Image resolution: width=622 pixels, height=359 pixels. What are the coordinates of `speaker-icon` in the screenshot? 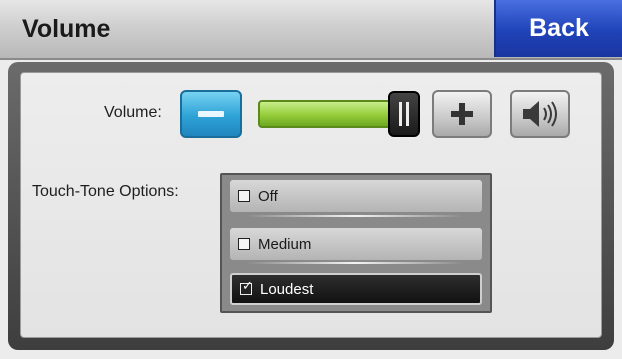 It's located at (540, 114).